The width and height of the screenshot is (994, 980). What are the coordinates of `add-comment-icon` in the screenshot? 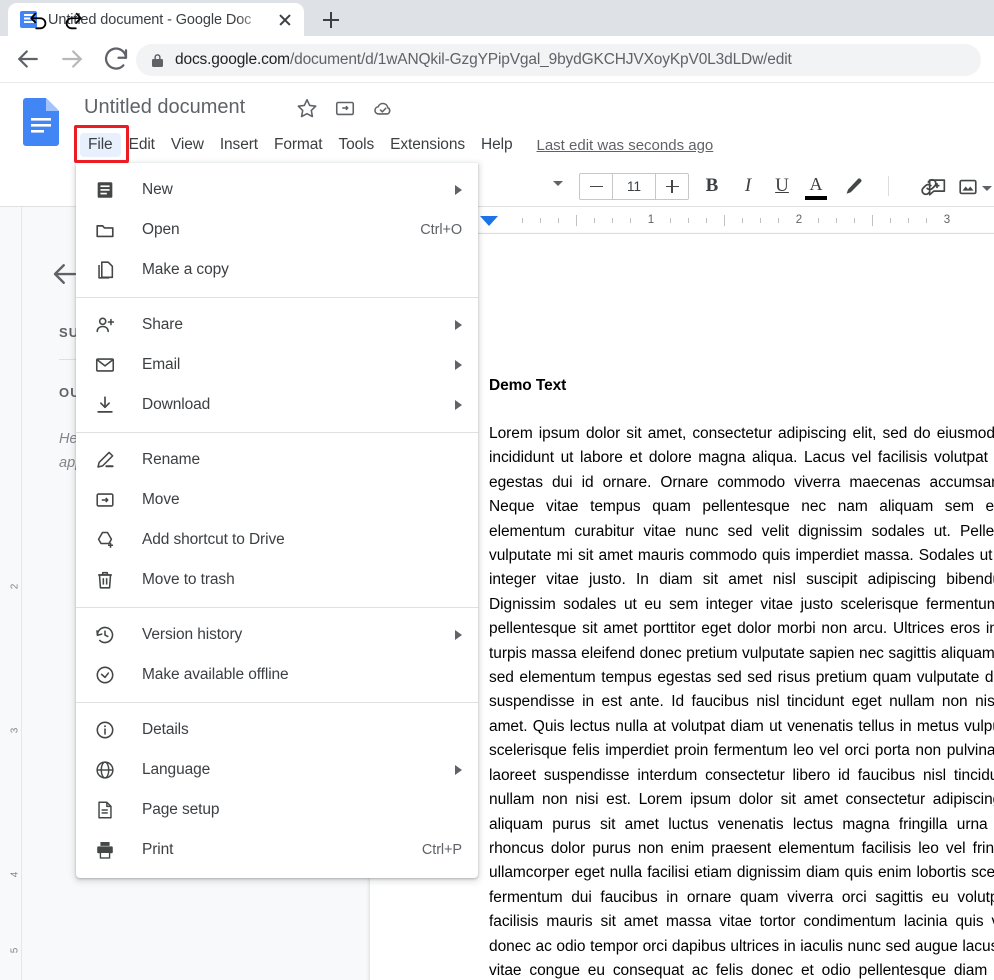 It's located at (937, 187).